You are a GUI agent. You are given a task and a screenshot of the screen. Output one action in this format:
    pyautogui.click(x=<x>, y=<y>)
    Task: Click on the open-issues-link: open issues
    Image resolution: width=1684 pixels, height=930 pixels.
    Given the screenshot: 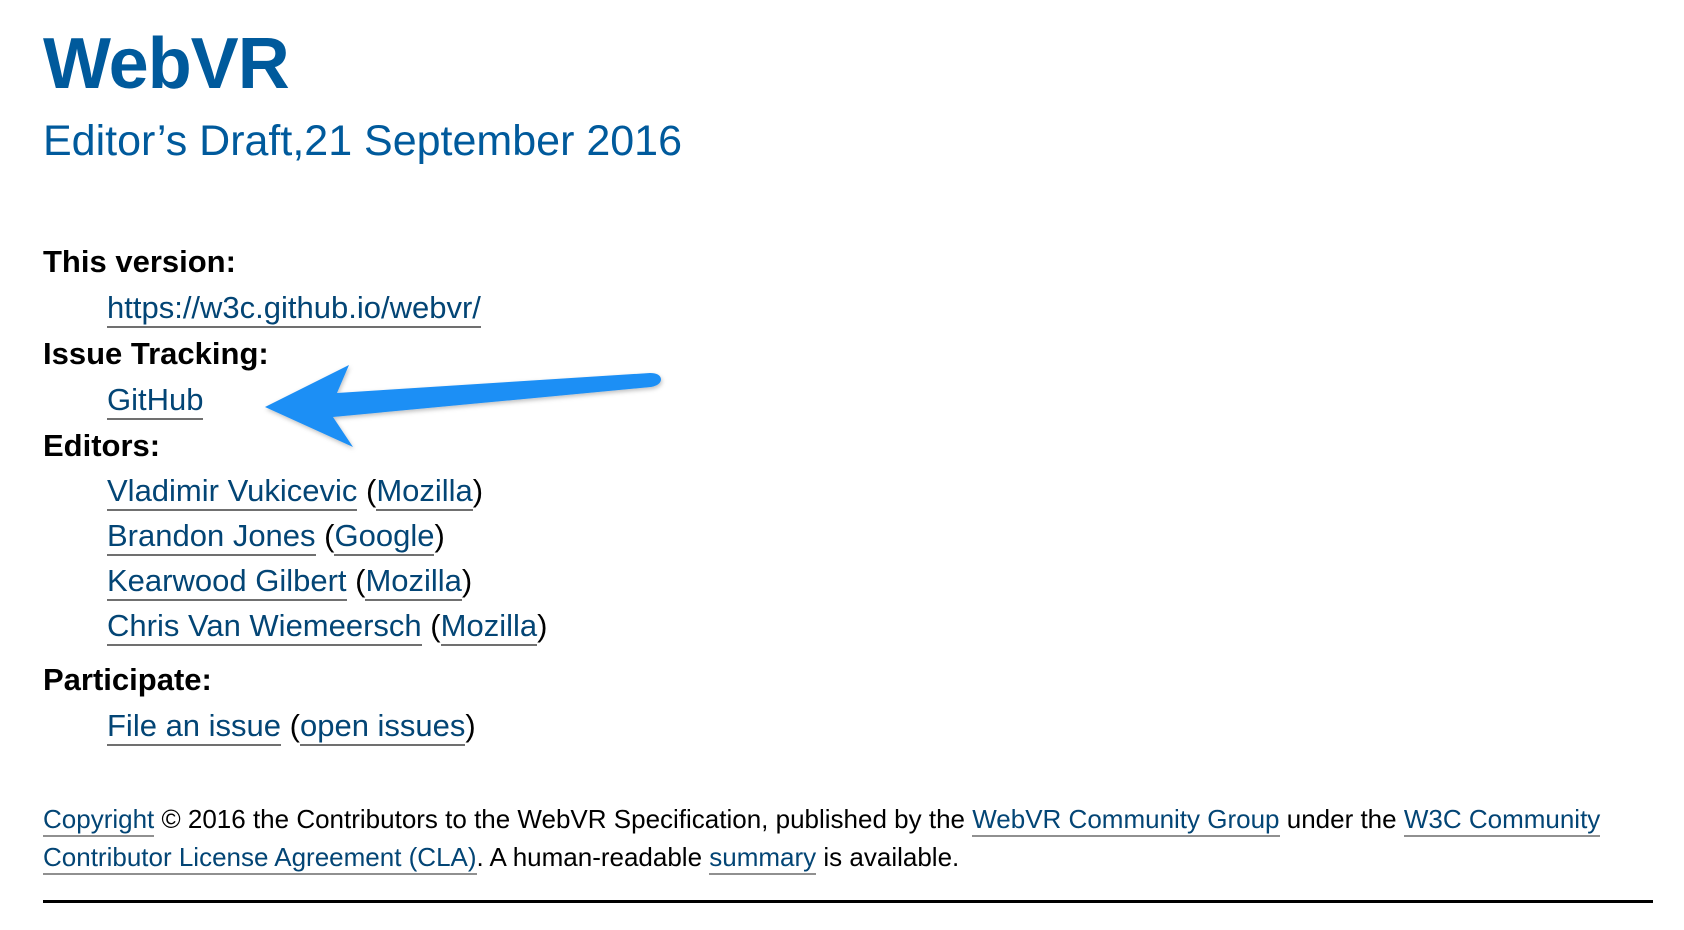 What is the action you would take?
    pyautogui.click(x=382, y=727)
    